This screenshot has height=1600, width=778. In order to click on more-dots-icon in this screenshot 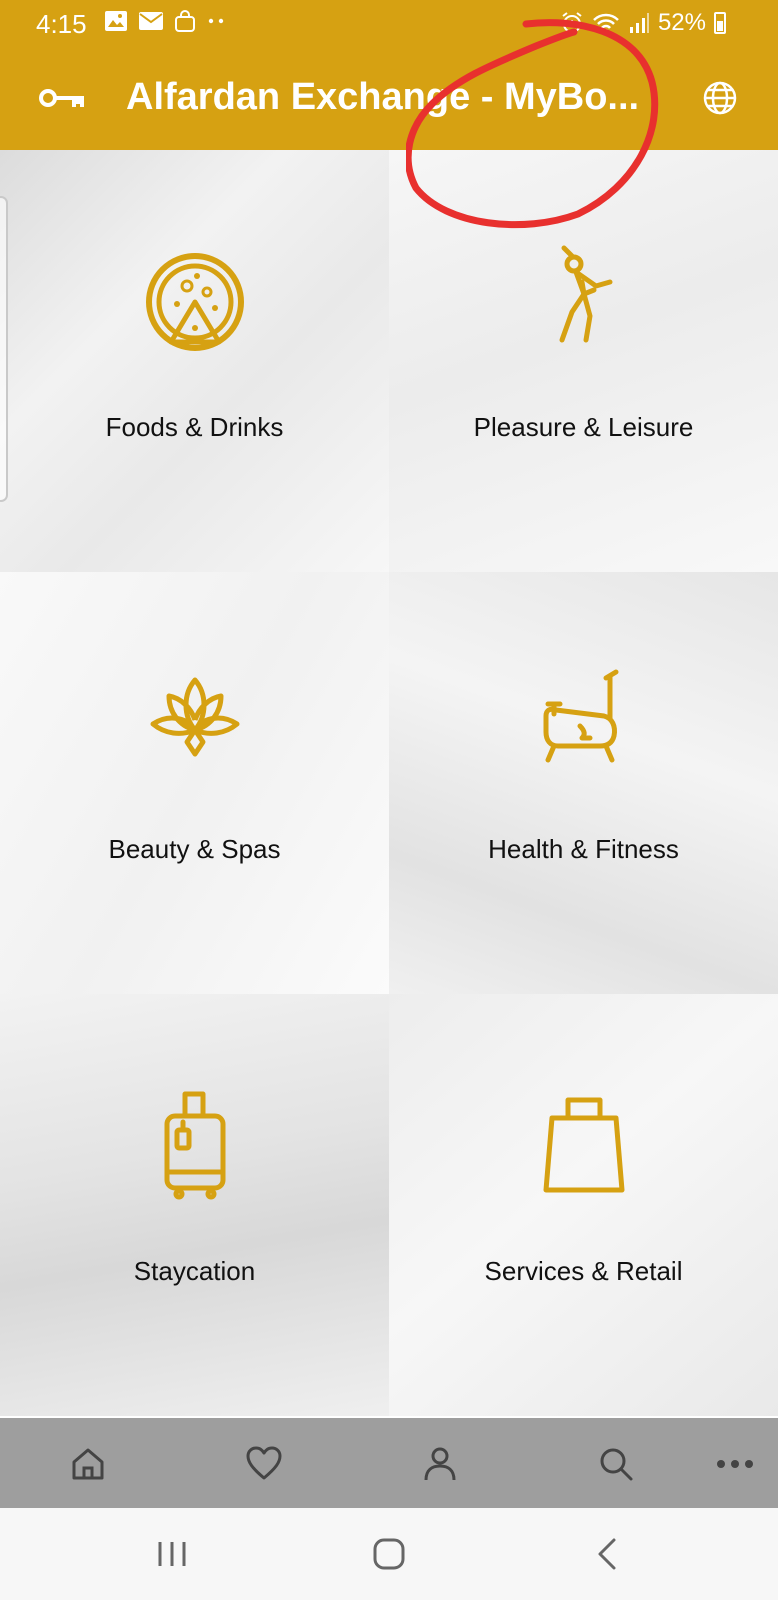, I will do `click(216, 21)`.